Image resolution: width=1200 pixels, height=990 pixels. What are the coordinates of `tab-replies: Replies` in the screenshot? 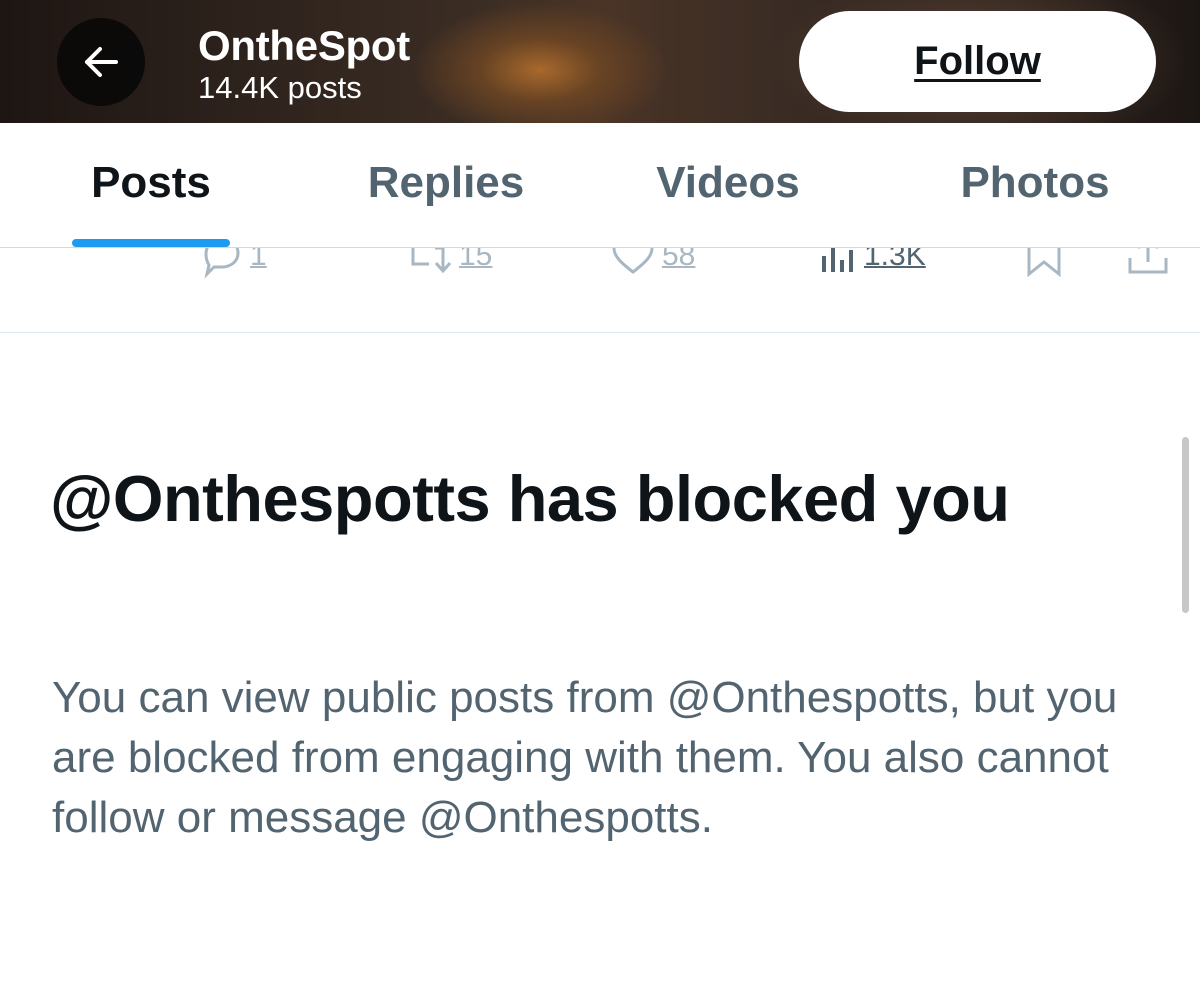 It's located at (446, 185).